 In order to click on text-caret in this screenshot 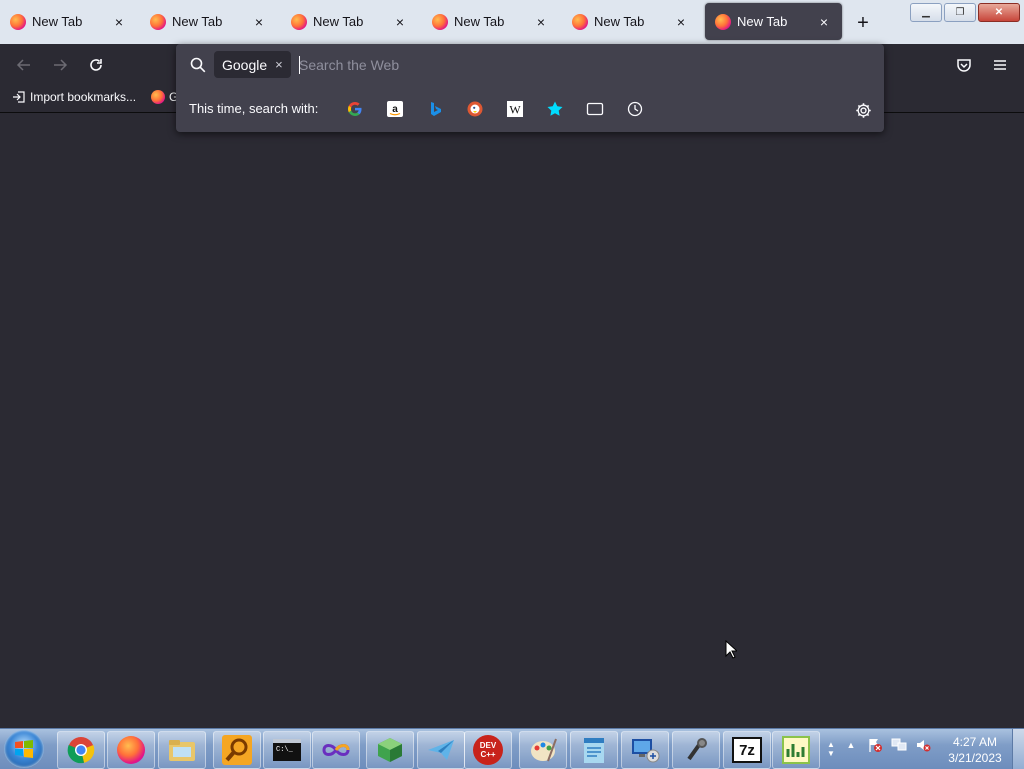, I will do `click(299, 65)`.